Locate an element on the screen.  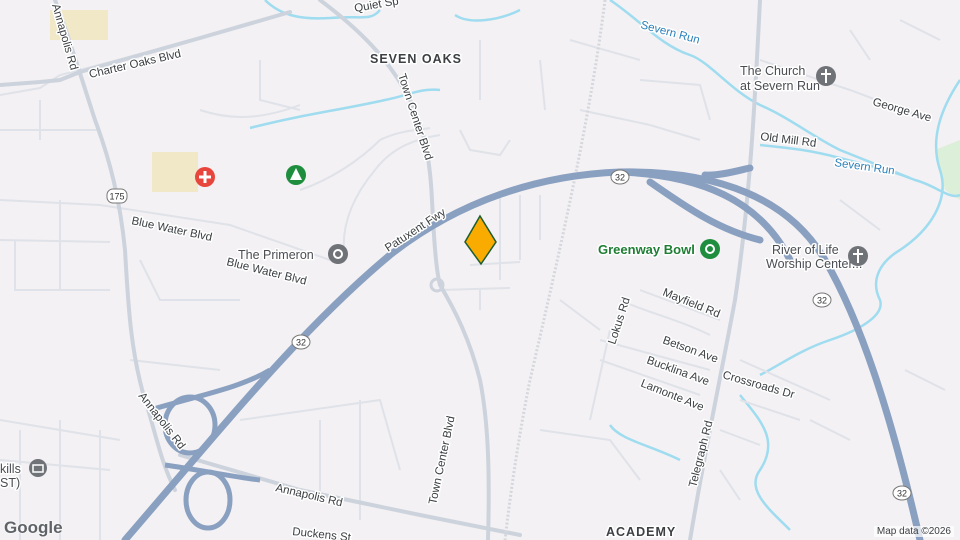
commercial-area is located at coordinates (175, 172).